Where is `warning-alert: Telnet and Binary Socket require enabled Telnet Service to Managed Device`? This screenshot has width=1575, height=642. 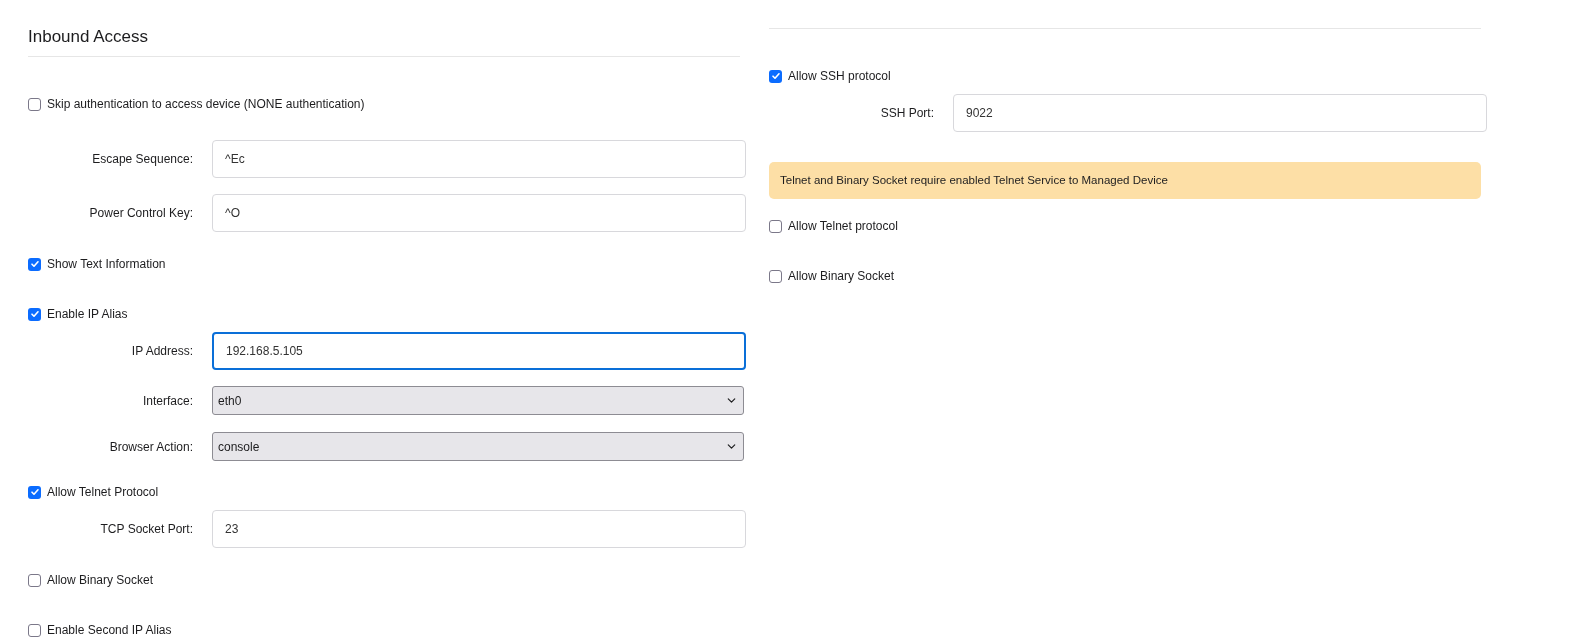
warning-alert: Telnet and Binary Socket require enabled Telnet Service to Managed Device is located at coordinates (1125, 180).